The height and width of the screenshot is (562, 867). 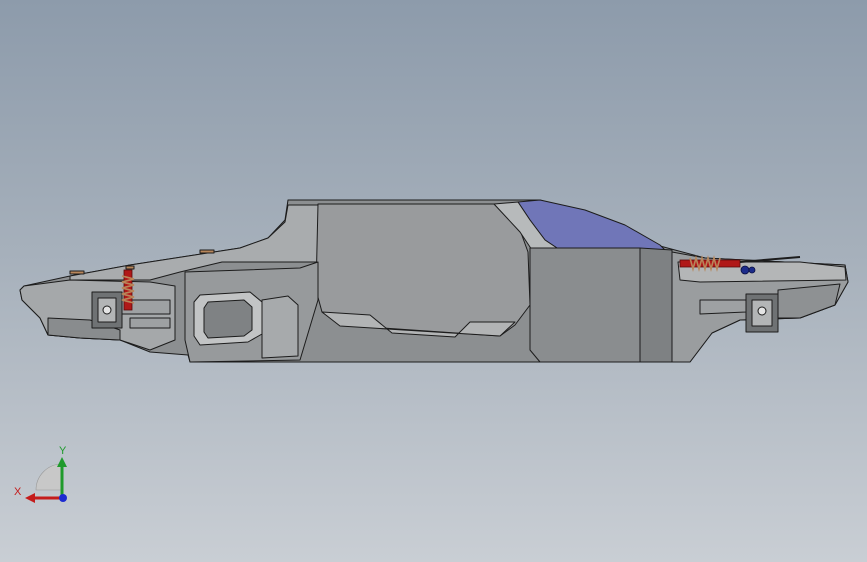 What do you see at coordinates (30, 498) in the screenshot?
I see `x-axis-arrow-icon` at bounding box center [30, 498].